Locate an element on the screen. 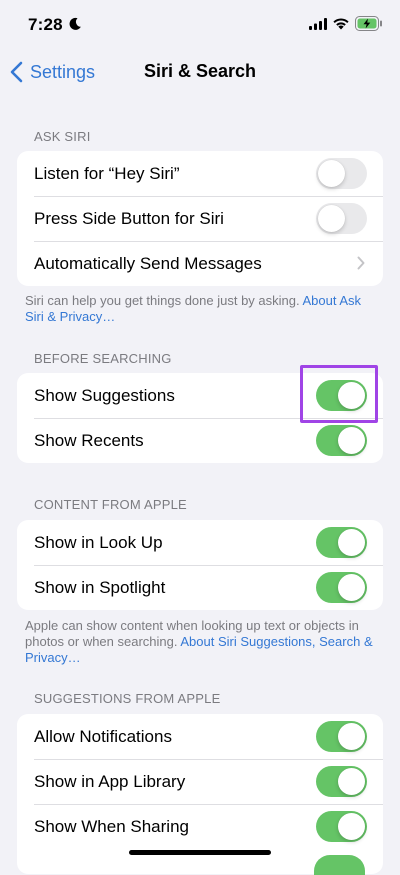 The height and width of the screenshot is (875, 400). show-in-spotlight-toggle is located at coordinates (341, 587).